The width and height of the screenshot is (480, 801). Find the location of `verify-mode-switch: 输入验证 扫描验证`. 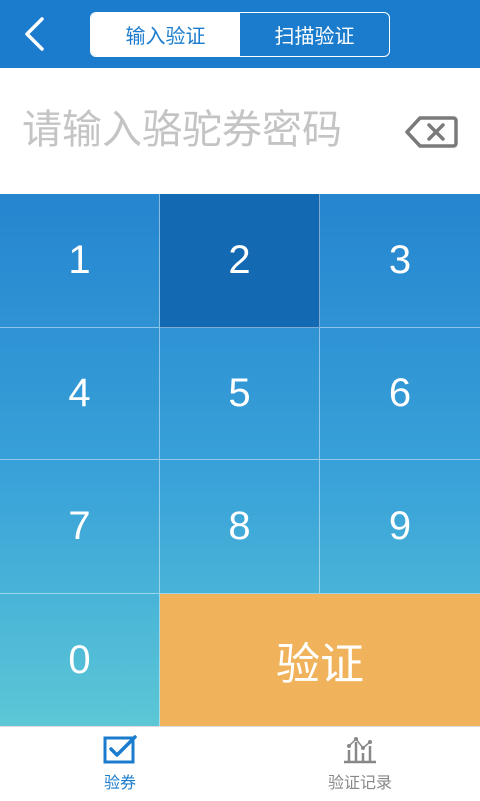

verify-mode-switch: 输入验证 扫描验证 is located at coordinates (240, 34).